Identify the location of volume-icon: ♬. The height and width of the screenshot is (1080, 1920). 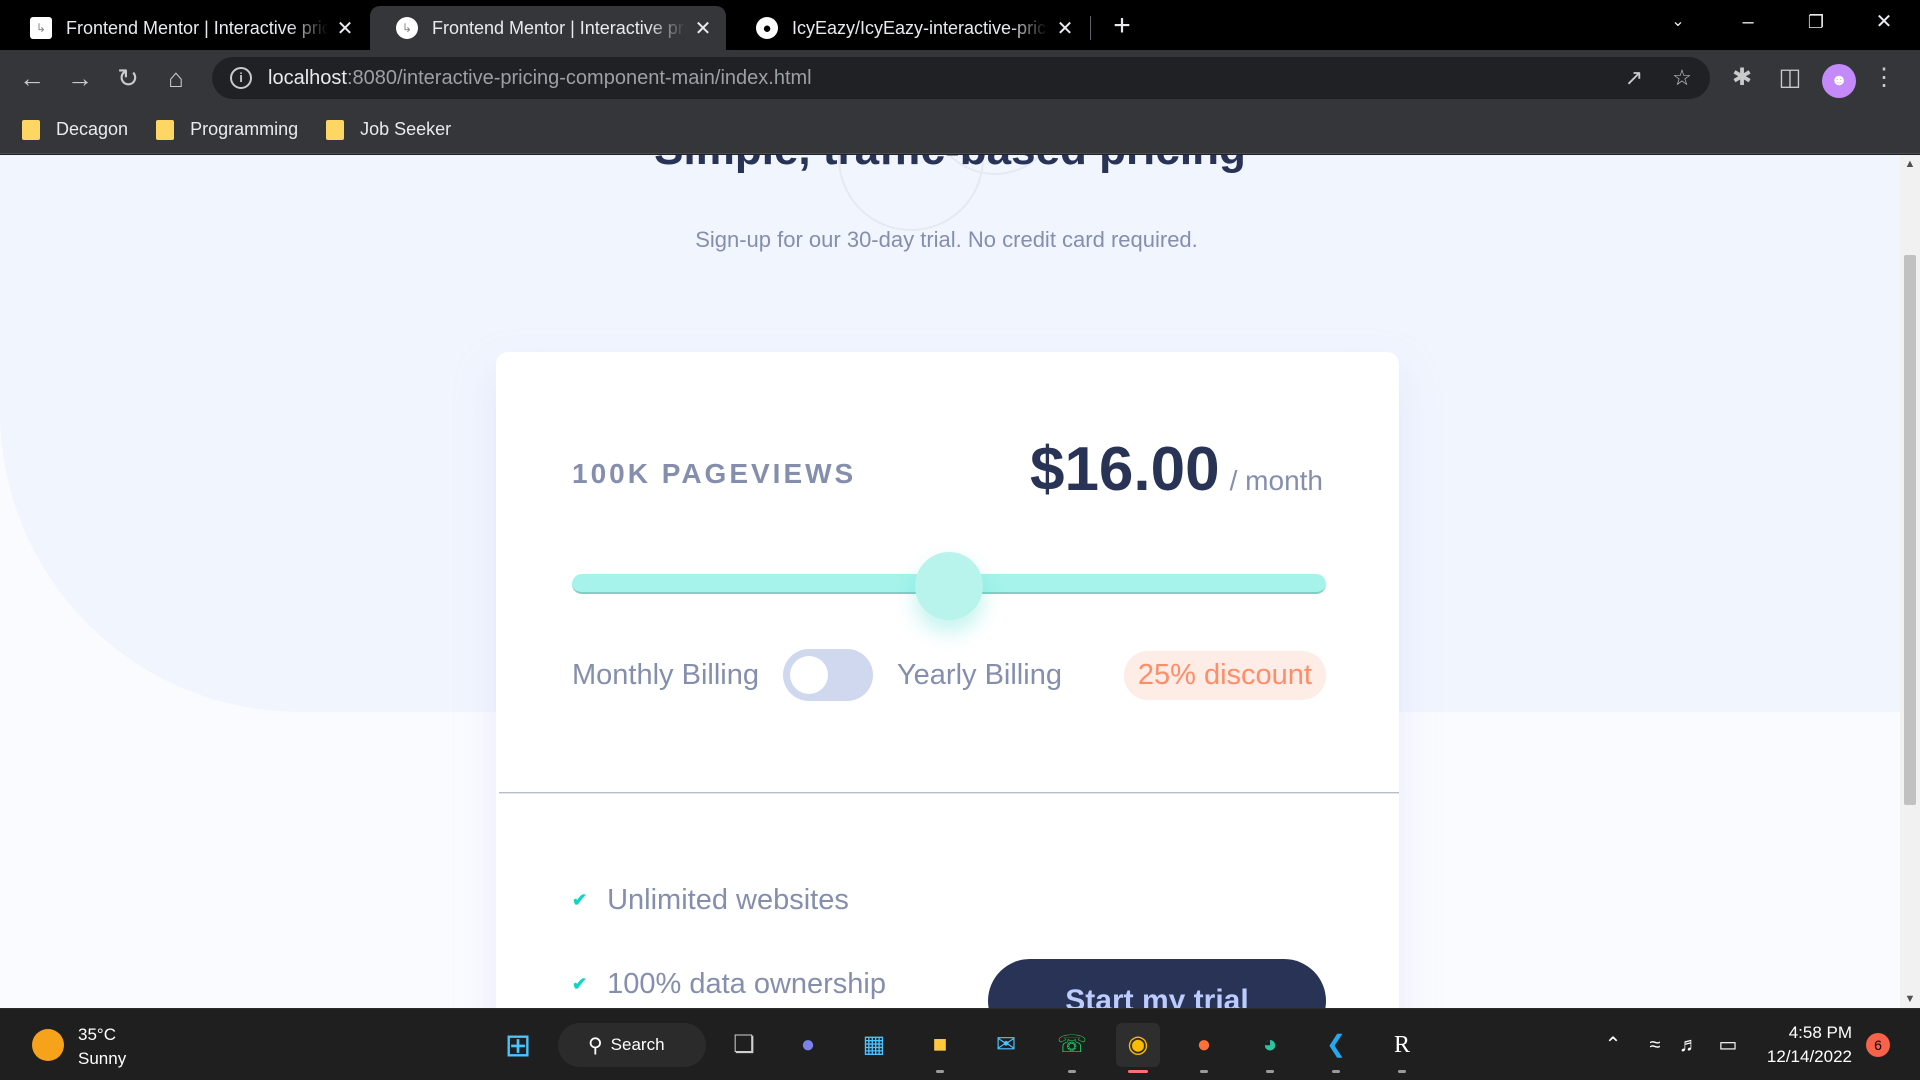
(1689, 1045).